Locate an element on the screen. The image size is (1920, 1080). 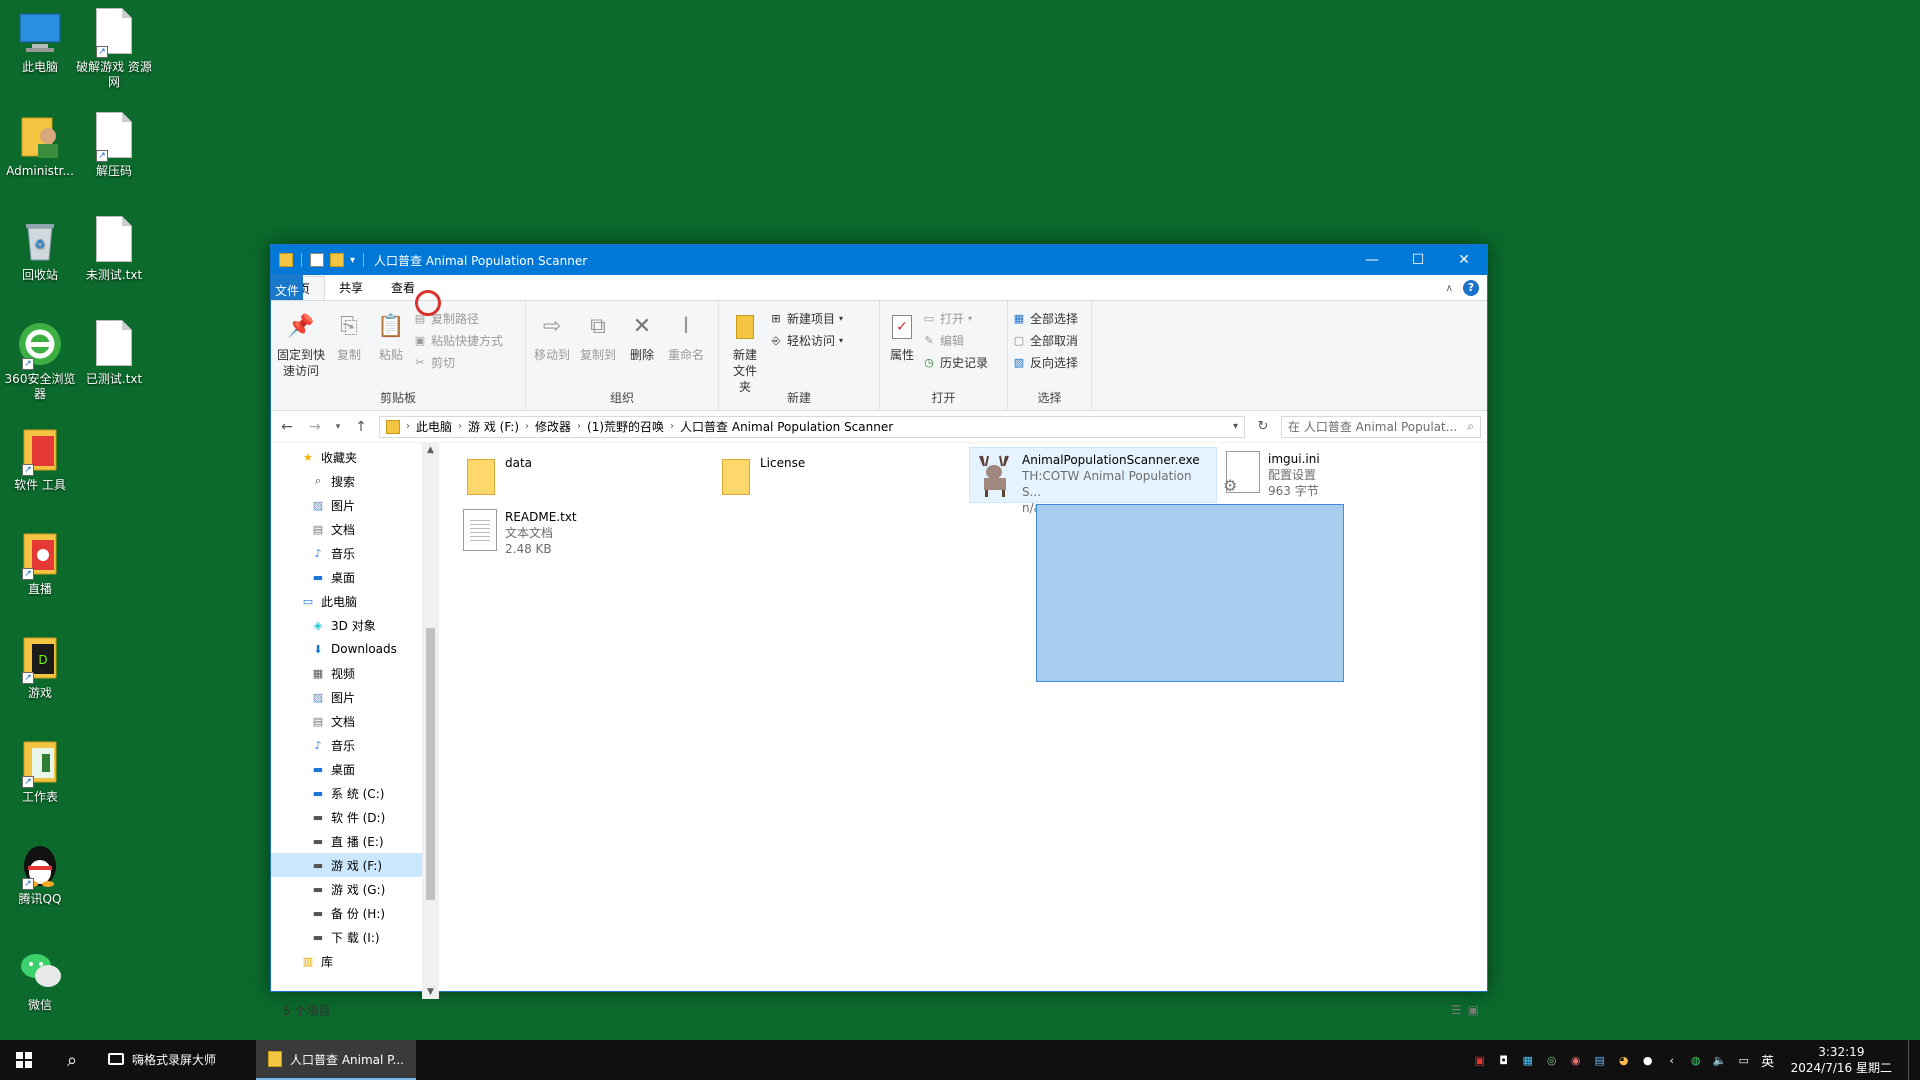
large-icons-view-icon: ▣ is located at coordinates (1473, 1010).